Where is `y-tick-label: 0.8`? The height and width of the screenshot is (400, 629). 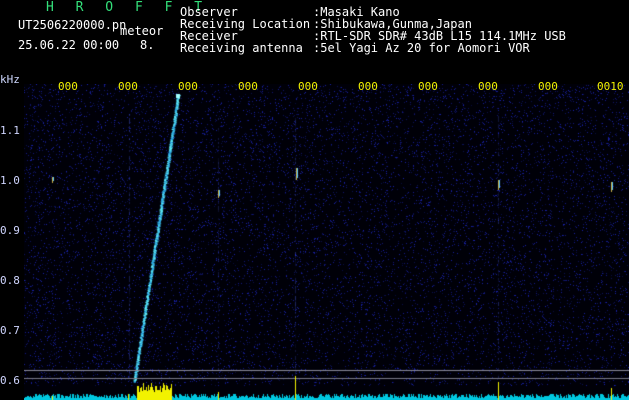
y-tick-label: 0.8 is located at coordinates (10, 280).